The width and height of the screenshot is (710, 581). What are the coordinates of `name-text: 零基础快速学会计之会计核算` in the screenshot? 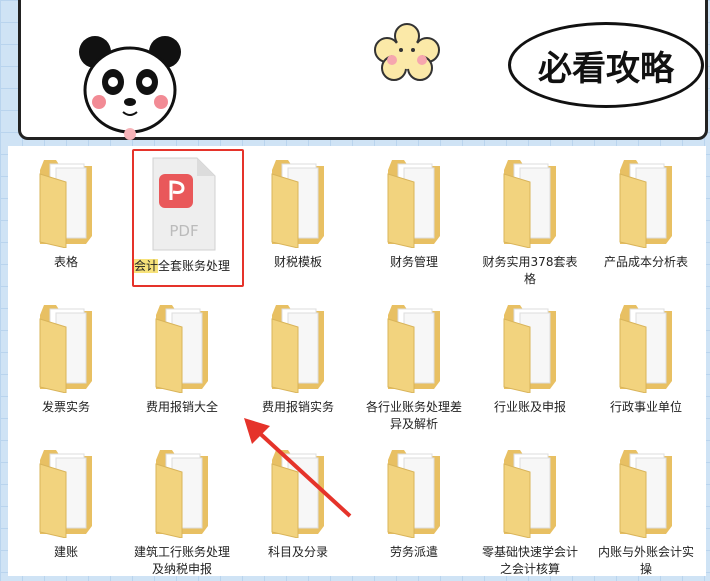 It's located at (529, 560).